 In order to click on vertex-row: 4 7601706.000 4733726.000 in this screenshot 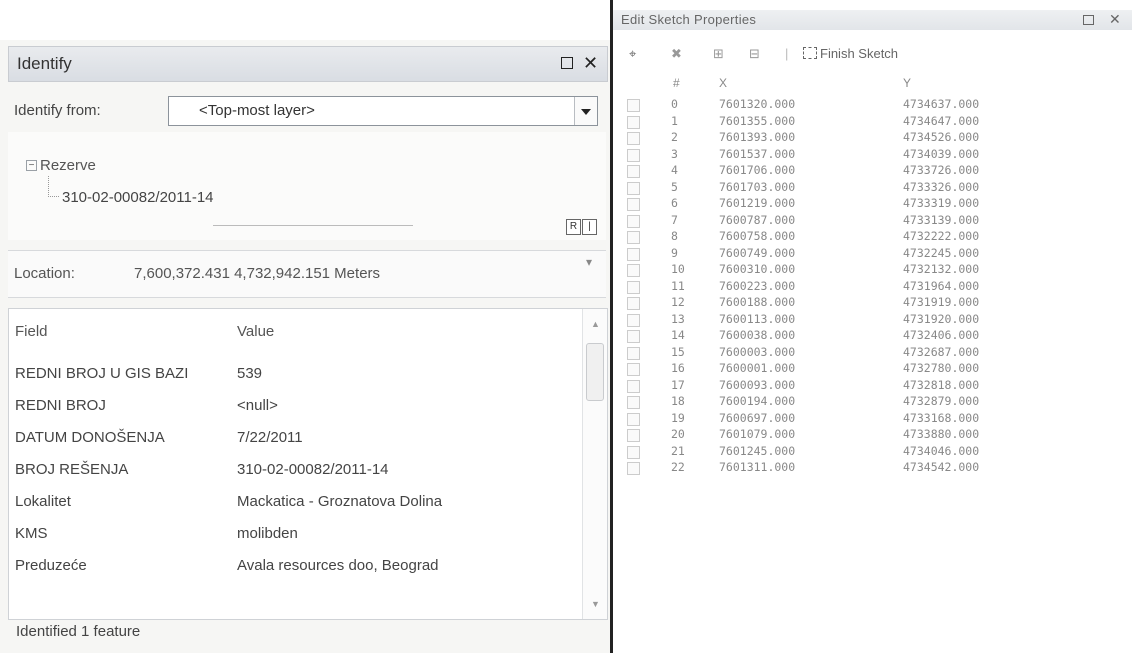, I will do `click(872, 171)`.